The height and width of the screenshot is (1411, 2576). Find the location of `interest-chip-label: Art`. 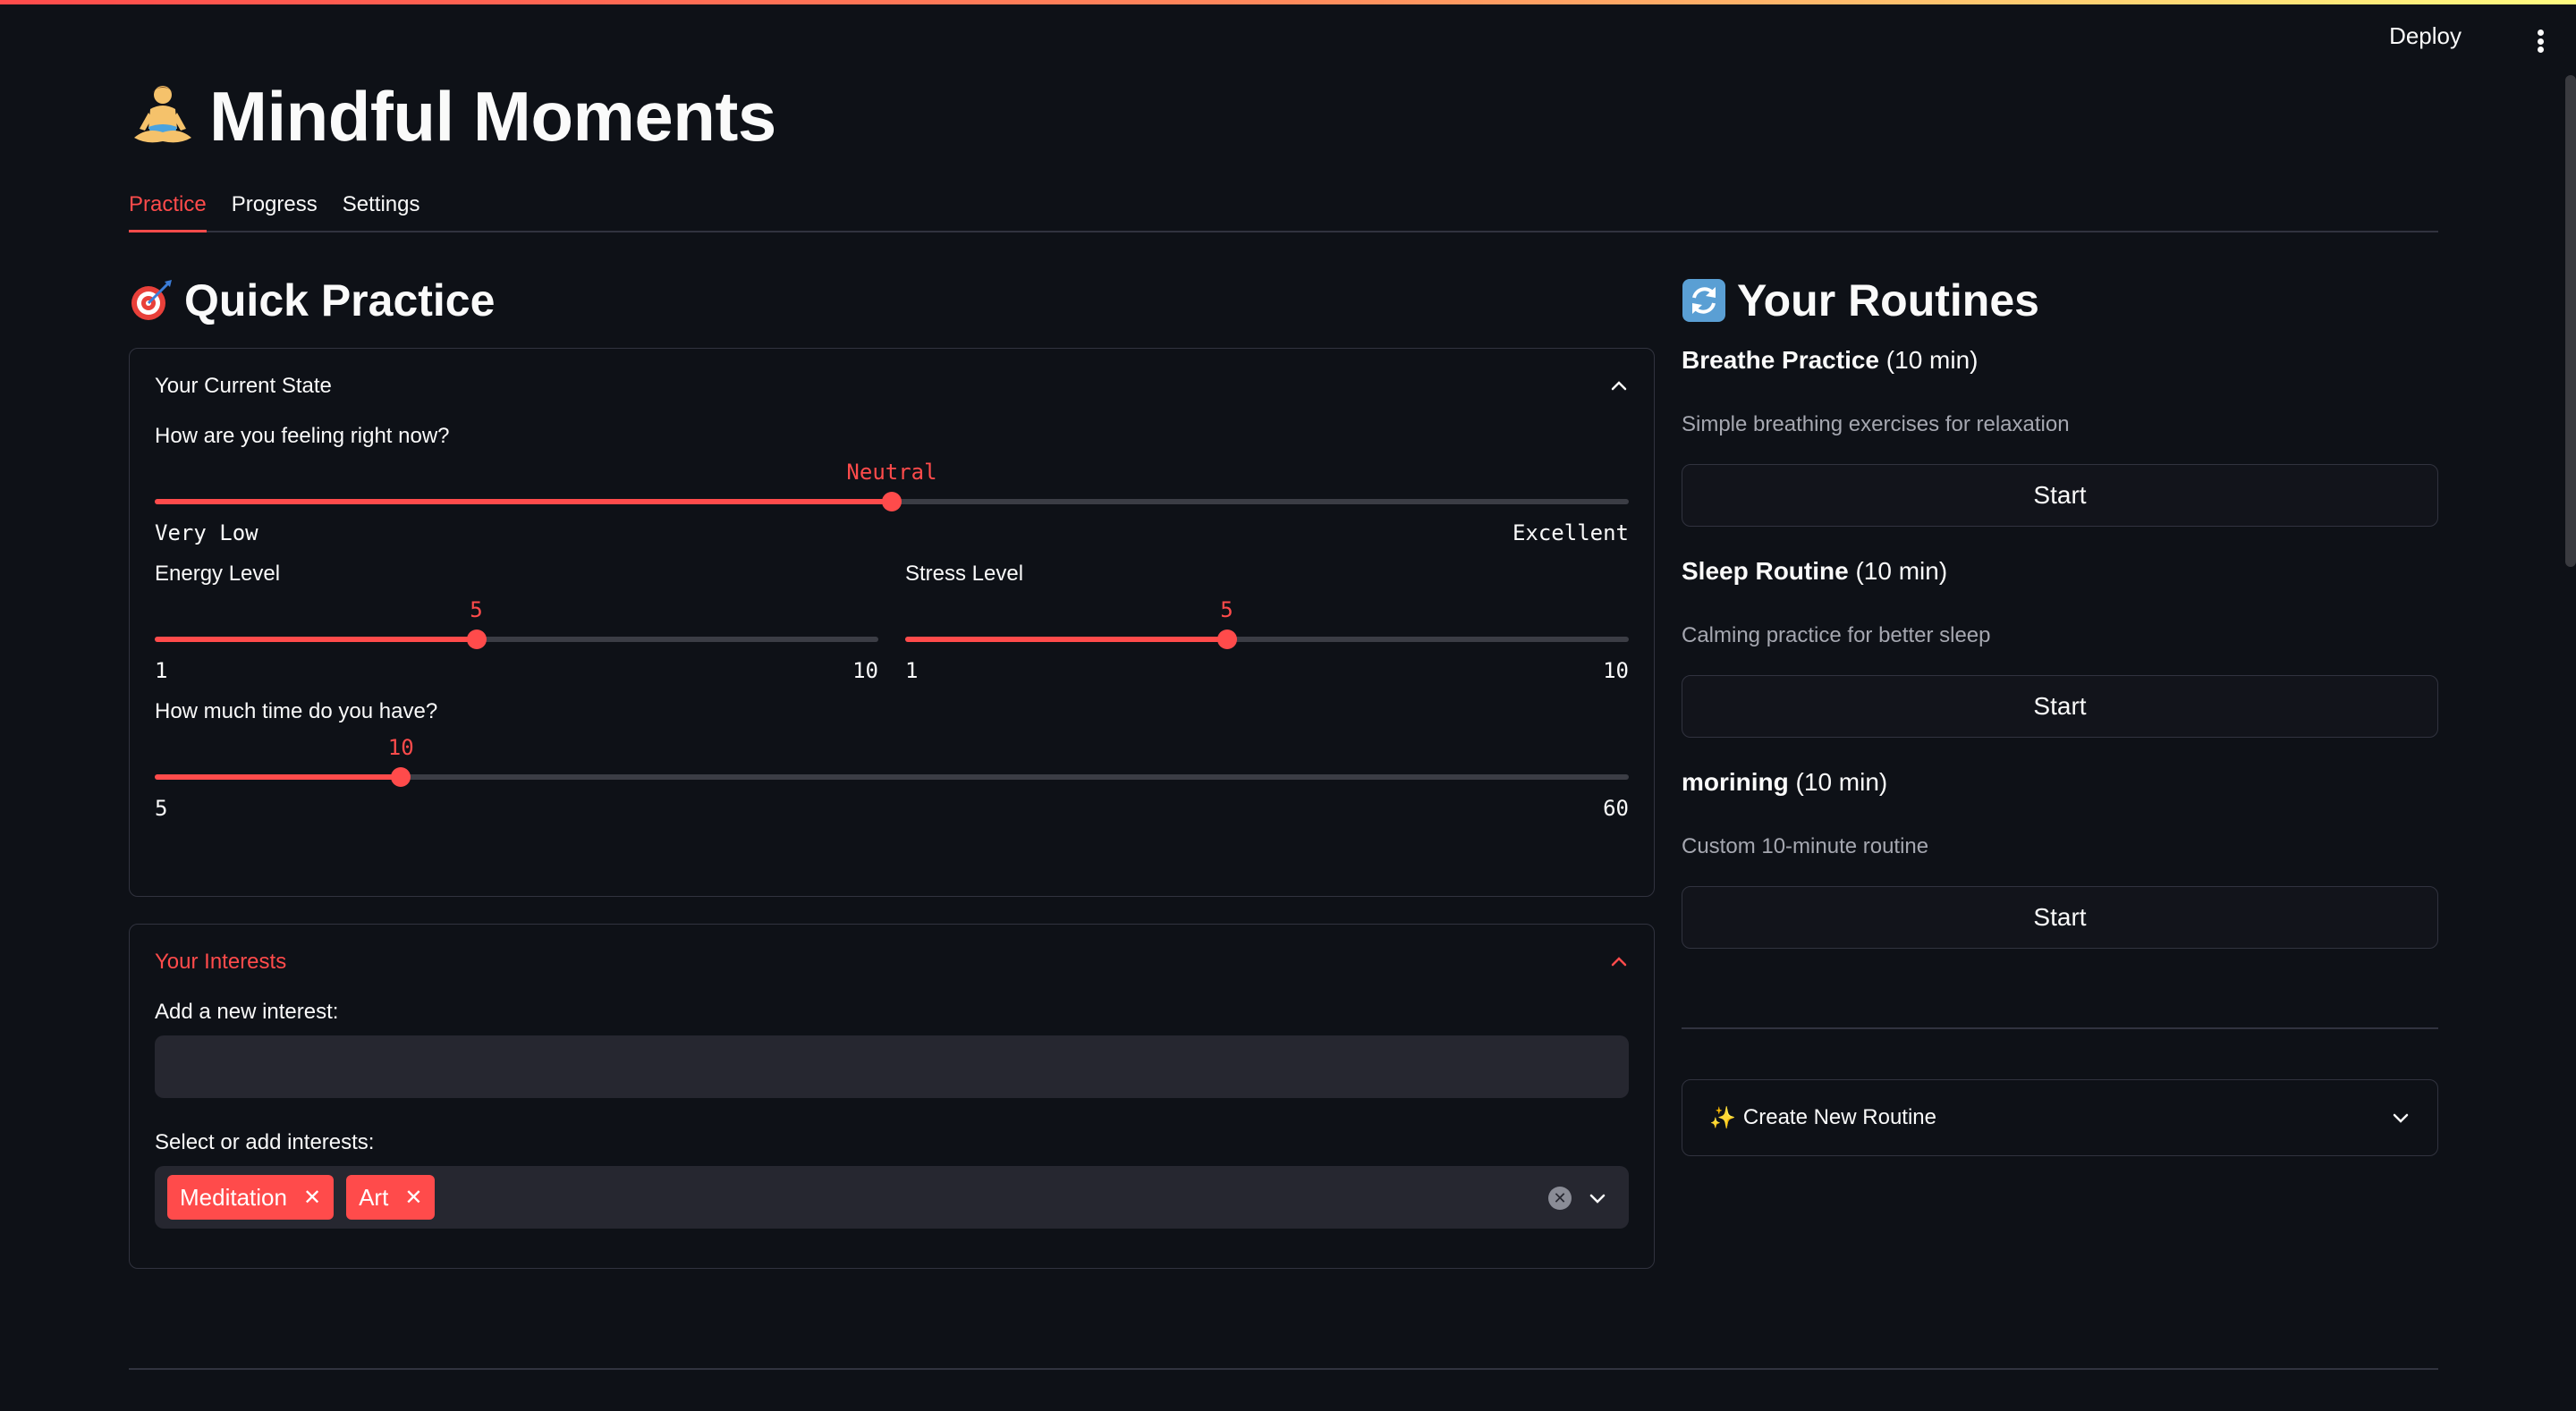

interest-chip-label: Art is located at coordinates (374, 1197).